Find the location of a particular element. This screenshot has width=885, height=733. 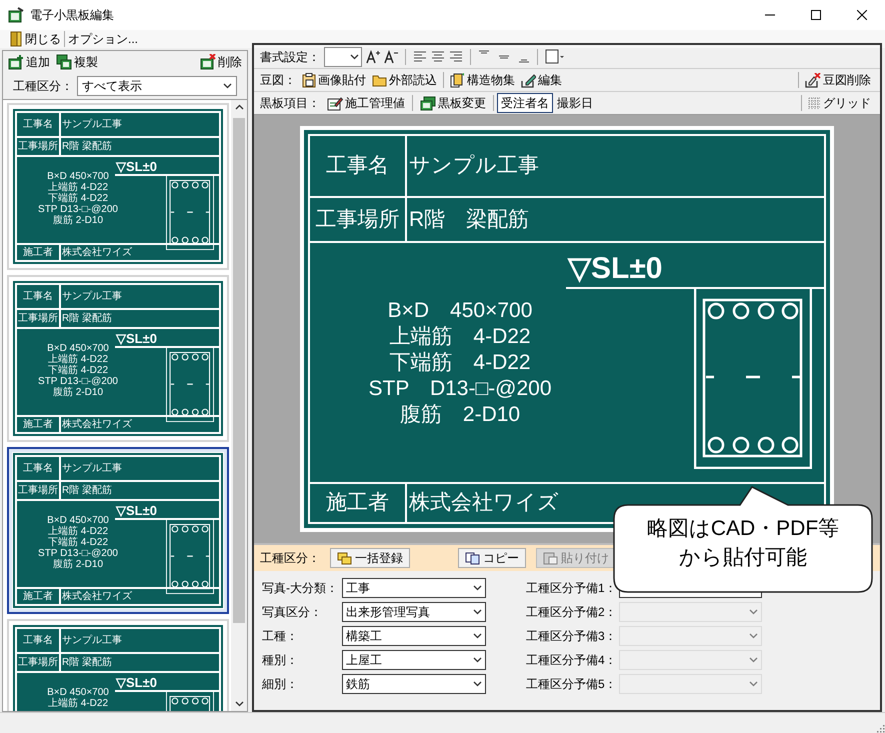

toolbar-button: グリッド is located at coordinates (839, 103).